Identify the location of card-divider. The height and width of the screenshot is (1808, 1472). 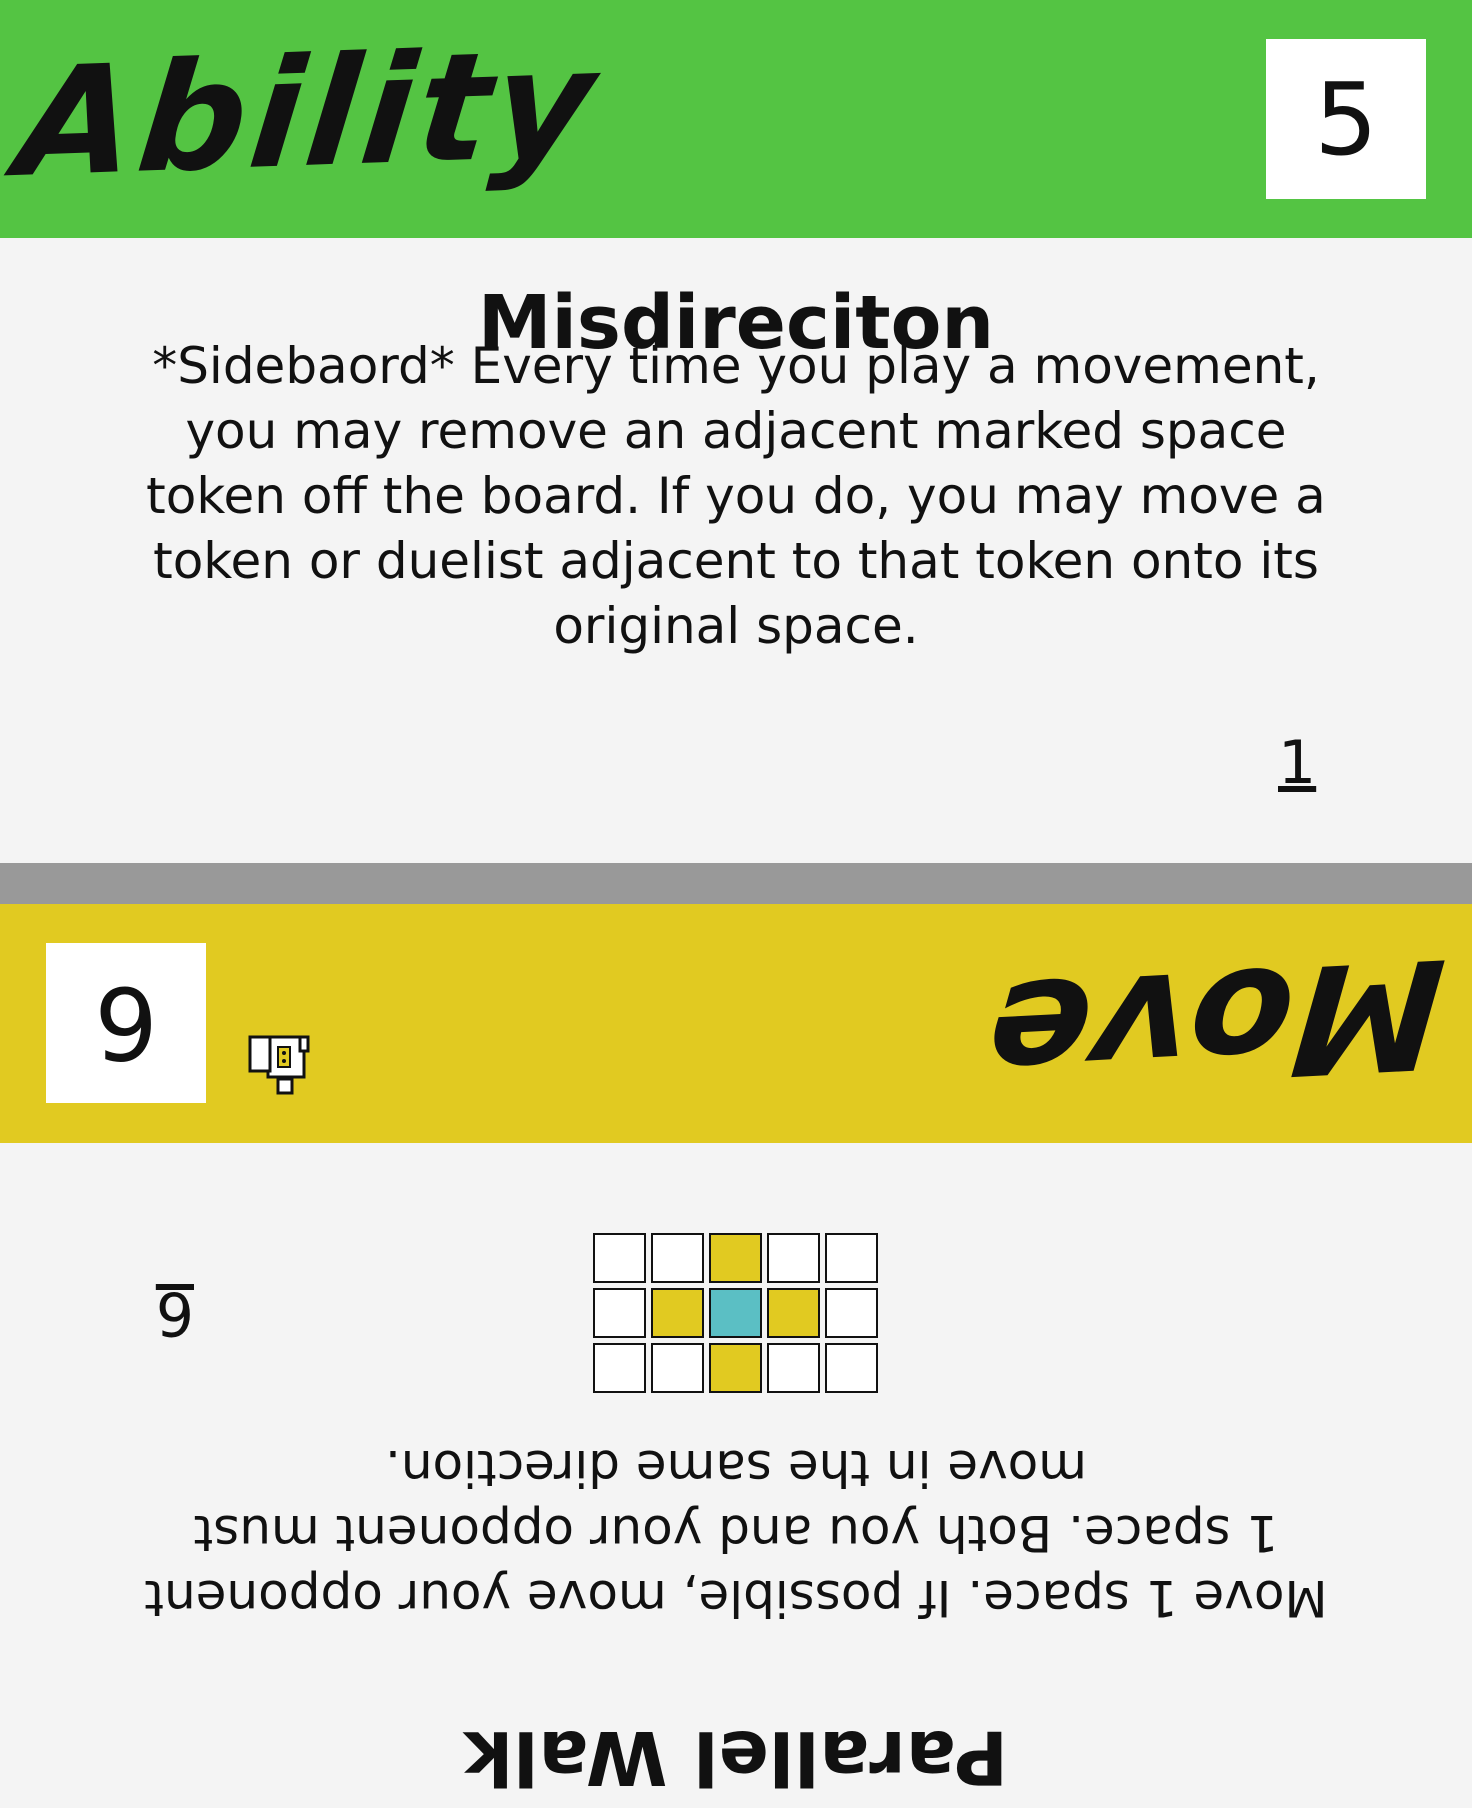
(736, 883).